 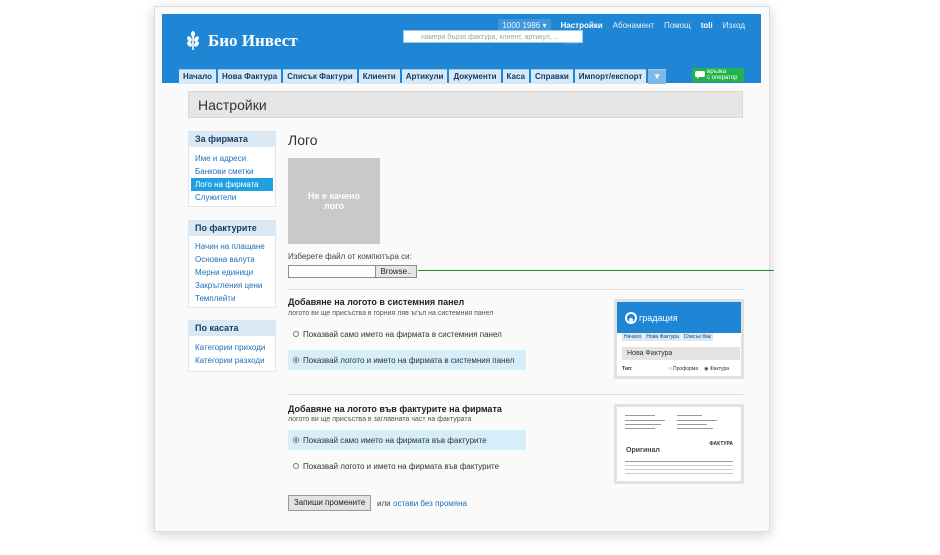 I want to click on no-logo-text: Не е качено лого, so click(x=334, y=201).